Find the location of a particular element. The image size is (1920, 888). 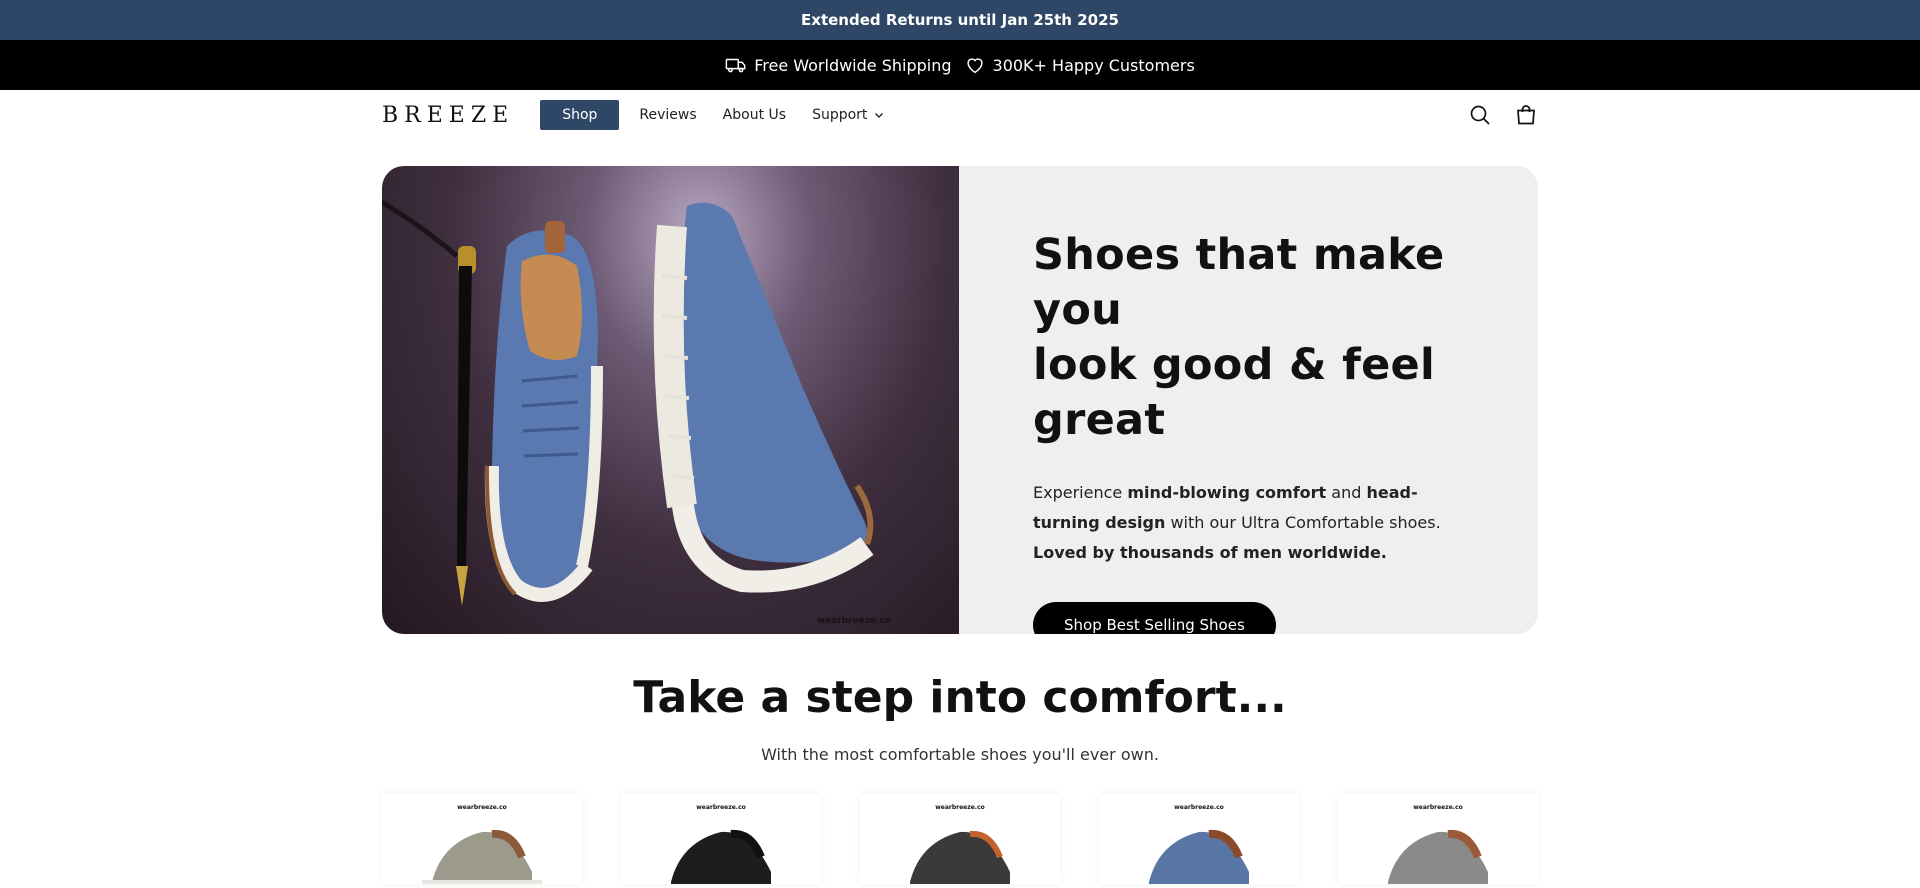

nav-shop-label: Shop is located at coordinates (580, 115).